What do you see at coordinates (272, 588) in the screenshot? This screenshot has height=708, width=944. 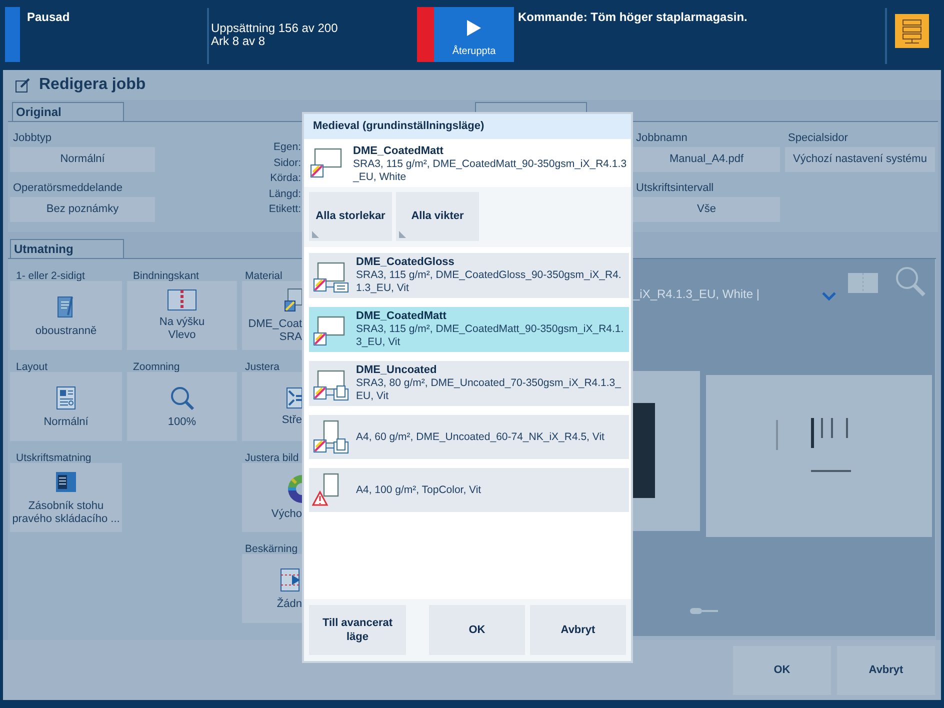 I see `setting-tile: Žádn` at bounding box center [272, 588].